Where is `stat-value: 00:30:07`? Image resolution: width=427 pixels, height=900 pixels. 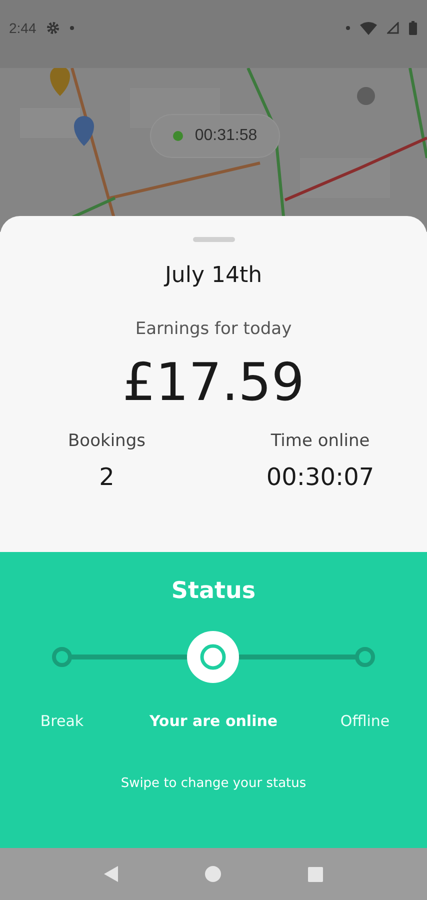
stat-value: 00:30:07 is located at coordinates (320, 477).